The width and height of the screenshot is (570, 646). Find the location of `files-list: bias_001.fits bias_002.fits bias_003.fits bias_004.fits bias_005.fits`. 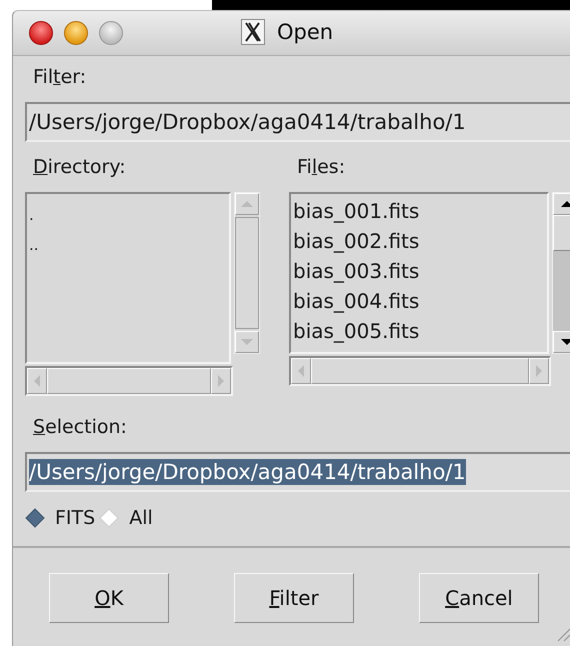

files-list: bias_001.fits bias_002.fits bias_003.fits bias_004.fits bias_005.fits is located at coordinates (419, 273).